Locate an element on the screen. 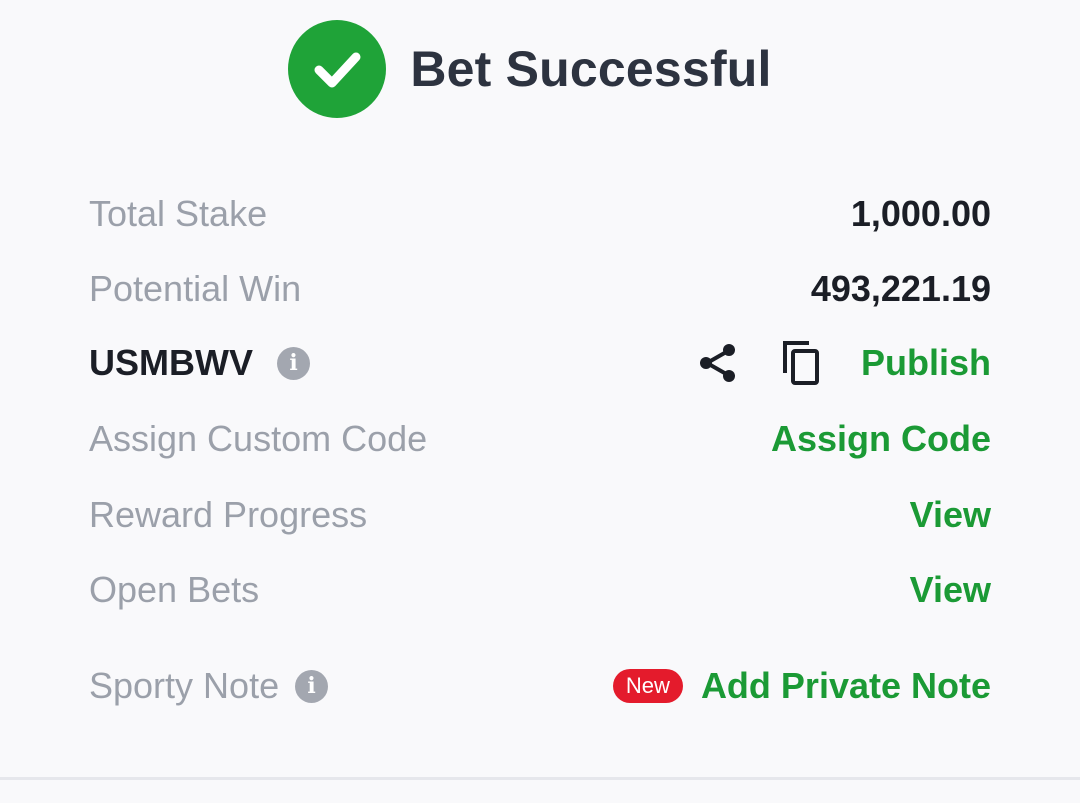 Image resolution: width=1080 pixels, height=803 pixels. sporty-note-label: Sporty Note is located at coordinates (184, 685).